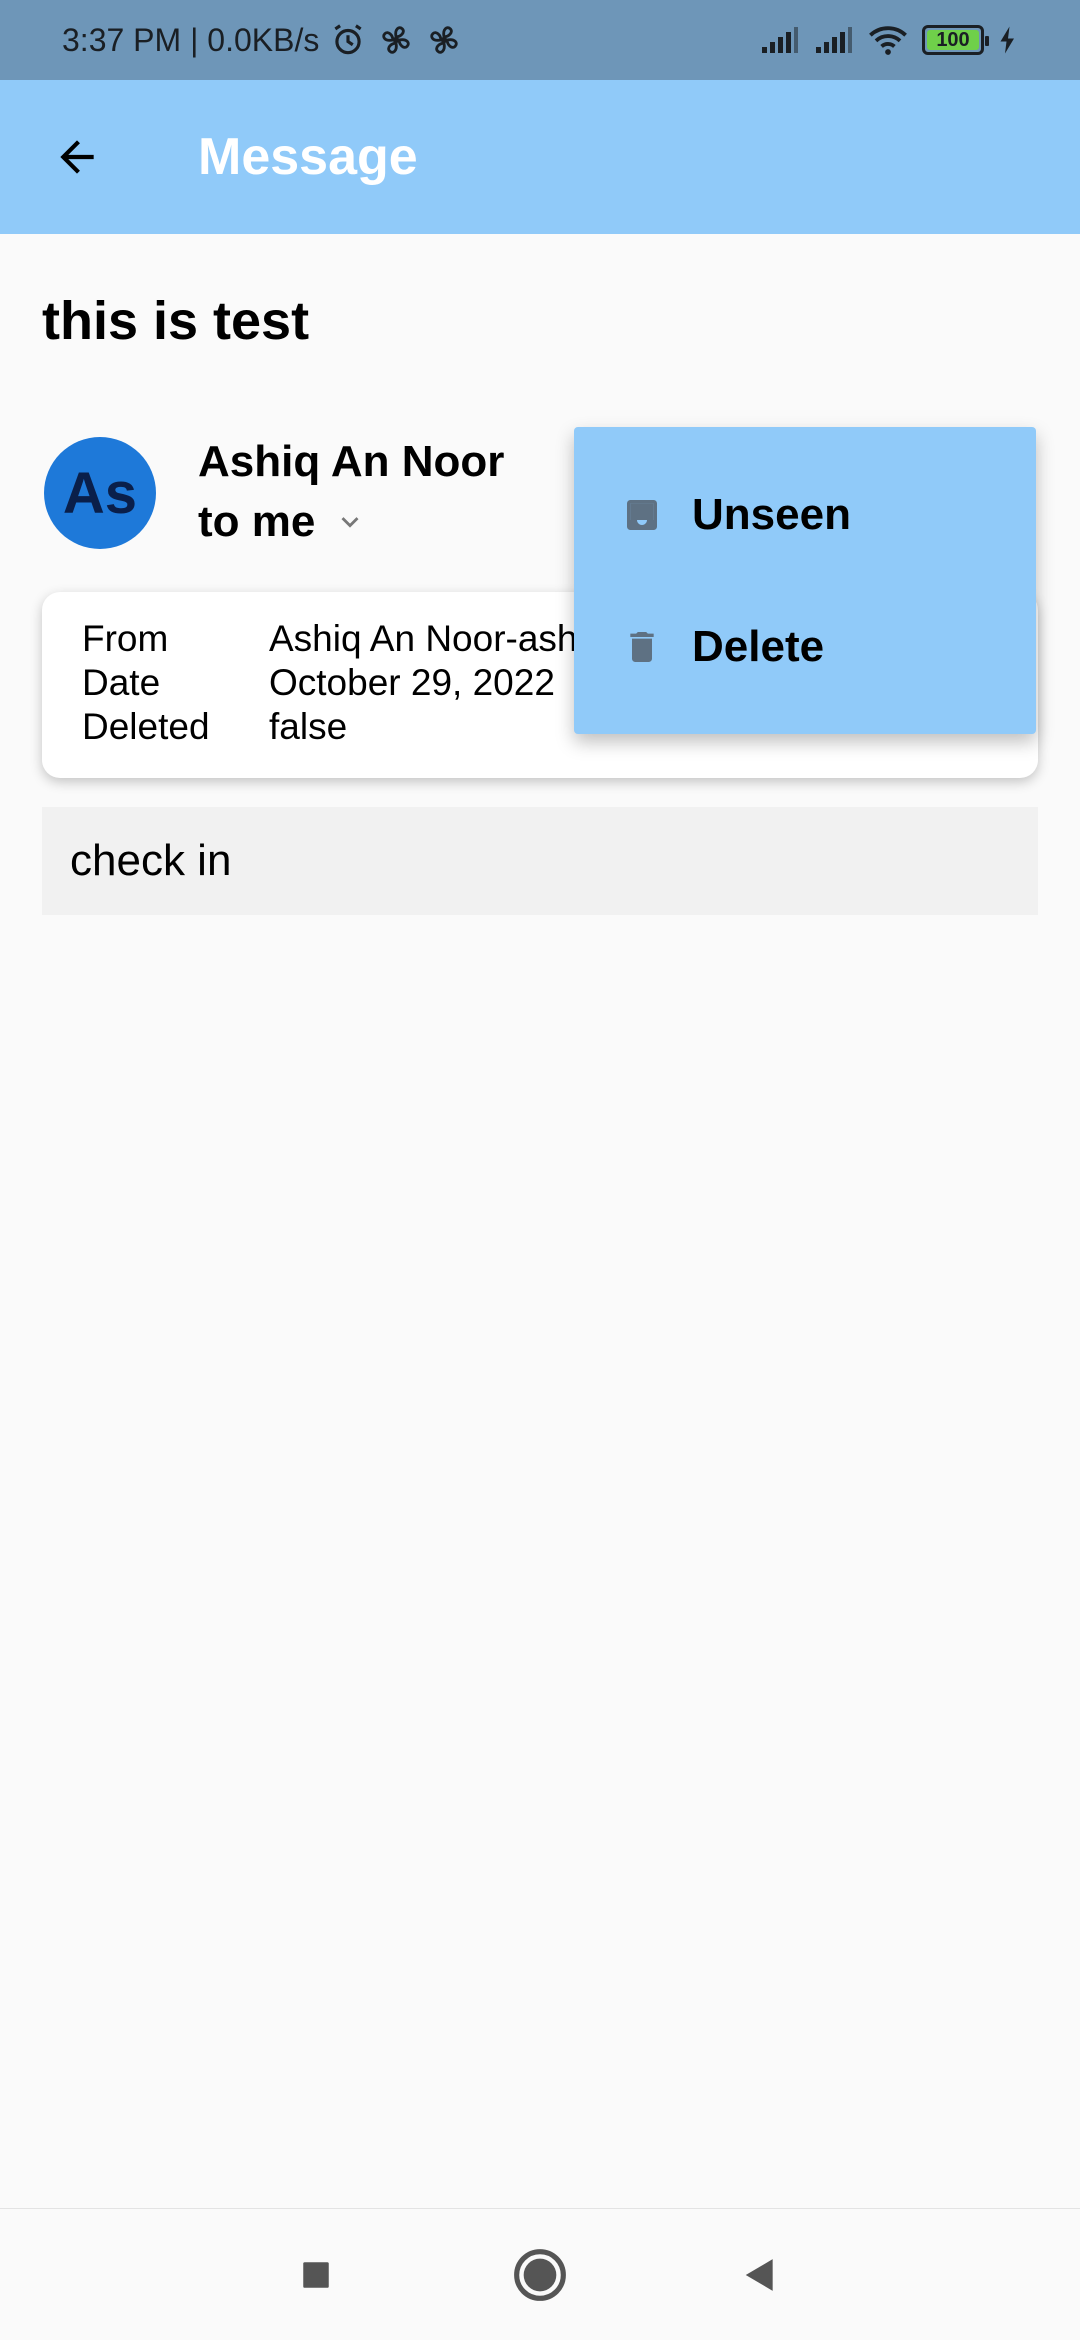  What do you see at coordinates (100, 493) in the screenshot?
I see `avatar: As` at bounding box center [100, 493].